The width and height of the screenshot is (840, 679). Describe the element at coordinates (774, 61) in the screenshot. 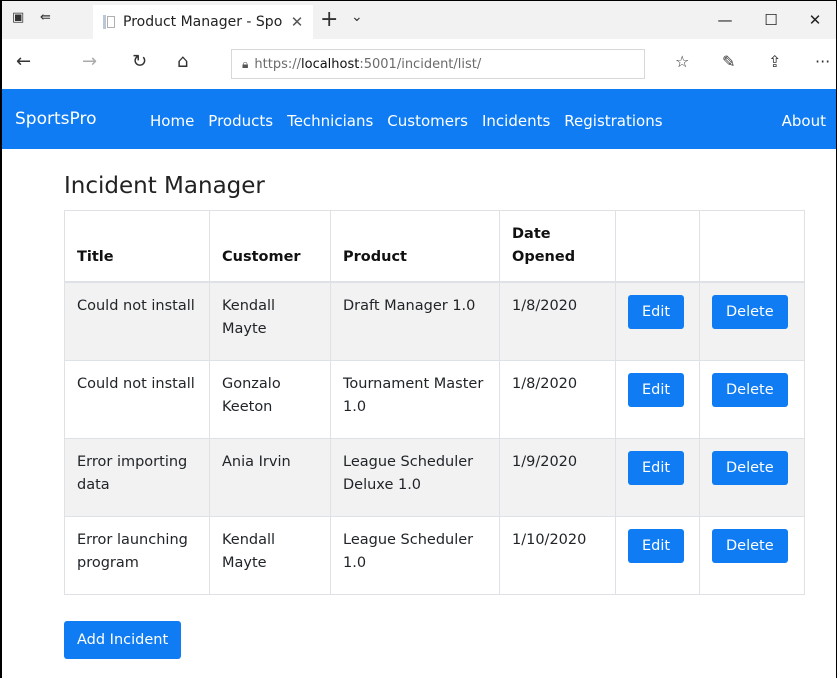

I see `share-icon: ⇪` at that location.